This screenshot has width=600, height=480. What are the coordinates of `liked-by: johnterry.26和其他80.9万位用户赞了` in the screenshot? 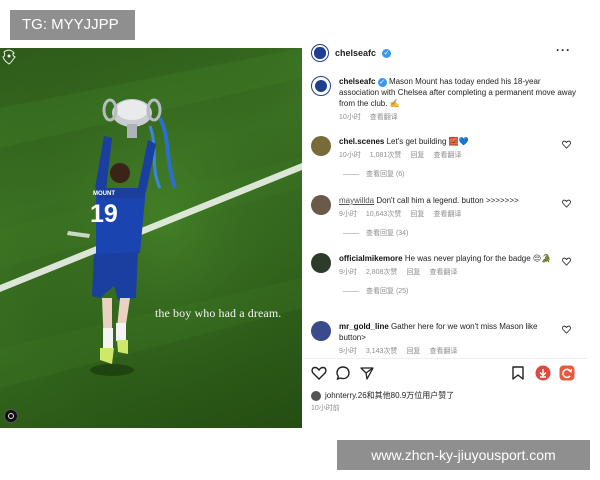 It's located at (382, 395).